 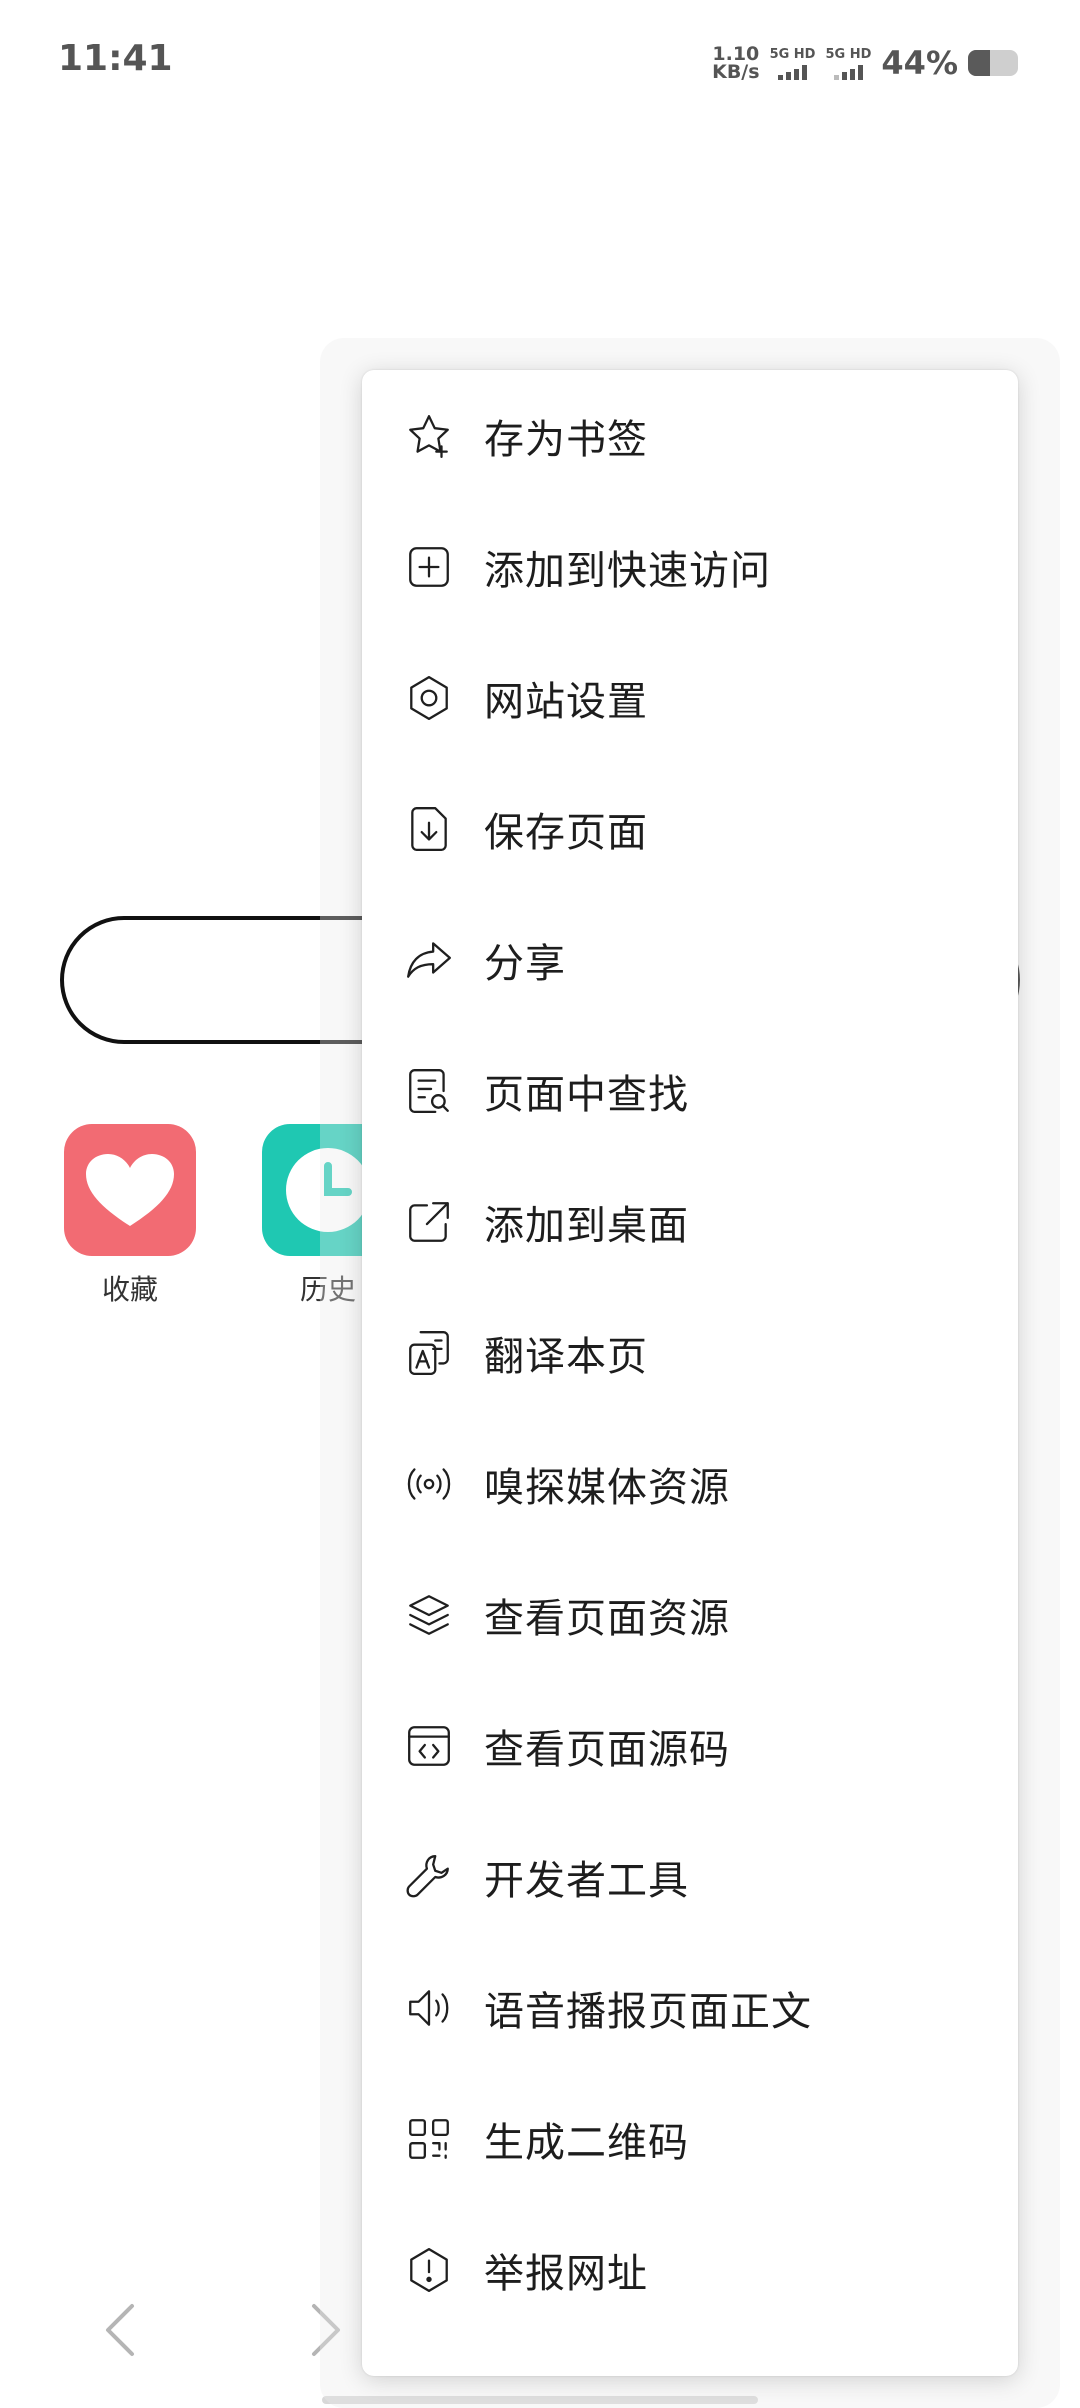 What do you see at coordinates (566, 832) in the screenshot?
I see `menu-item-label: 保存页面` at bounding box center [566, 832].